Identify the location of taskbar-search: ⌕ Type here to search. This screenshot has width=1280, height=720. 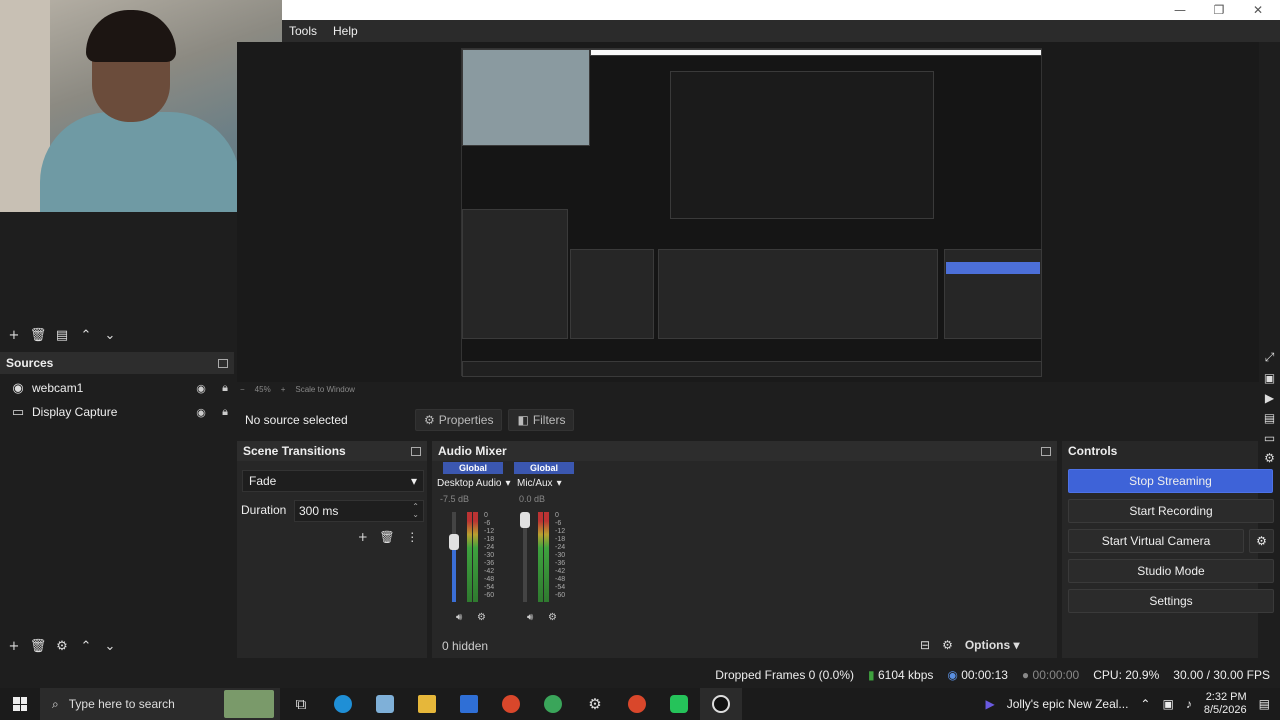
(160, 704).